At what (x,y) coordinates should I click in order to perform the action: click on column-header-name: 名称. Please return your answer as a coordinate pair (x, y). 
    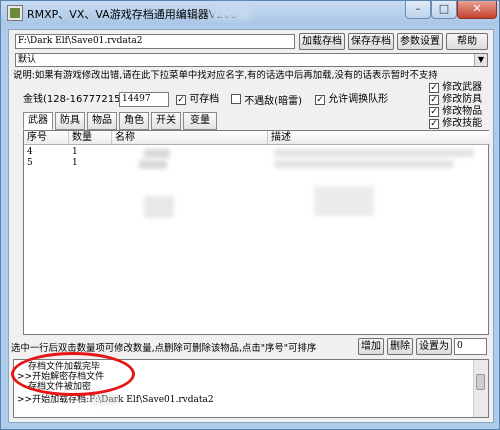
    Looking at the image, I should click on (190, 138).